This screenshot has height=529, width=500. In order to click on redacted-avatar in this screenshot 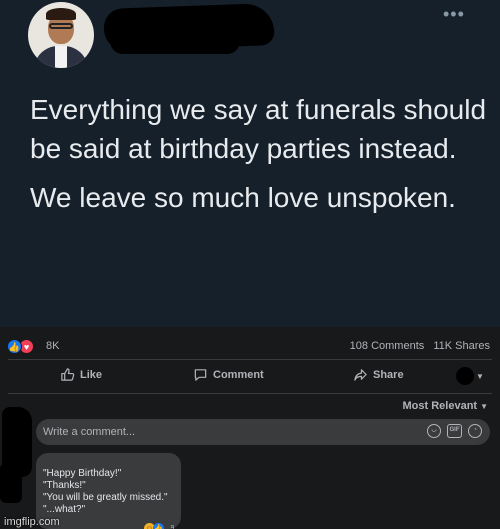, I will do `click(11, 483)`.